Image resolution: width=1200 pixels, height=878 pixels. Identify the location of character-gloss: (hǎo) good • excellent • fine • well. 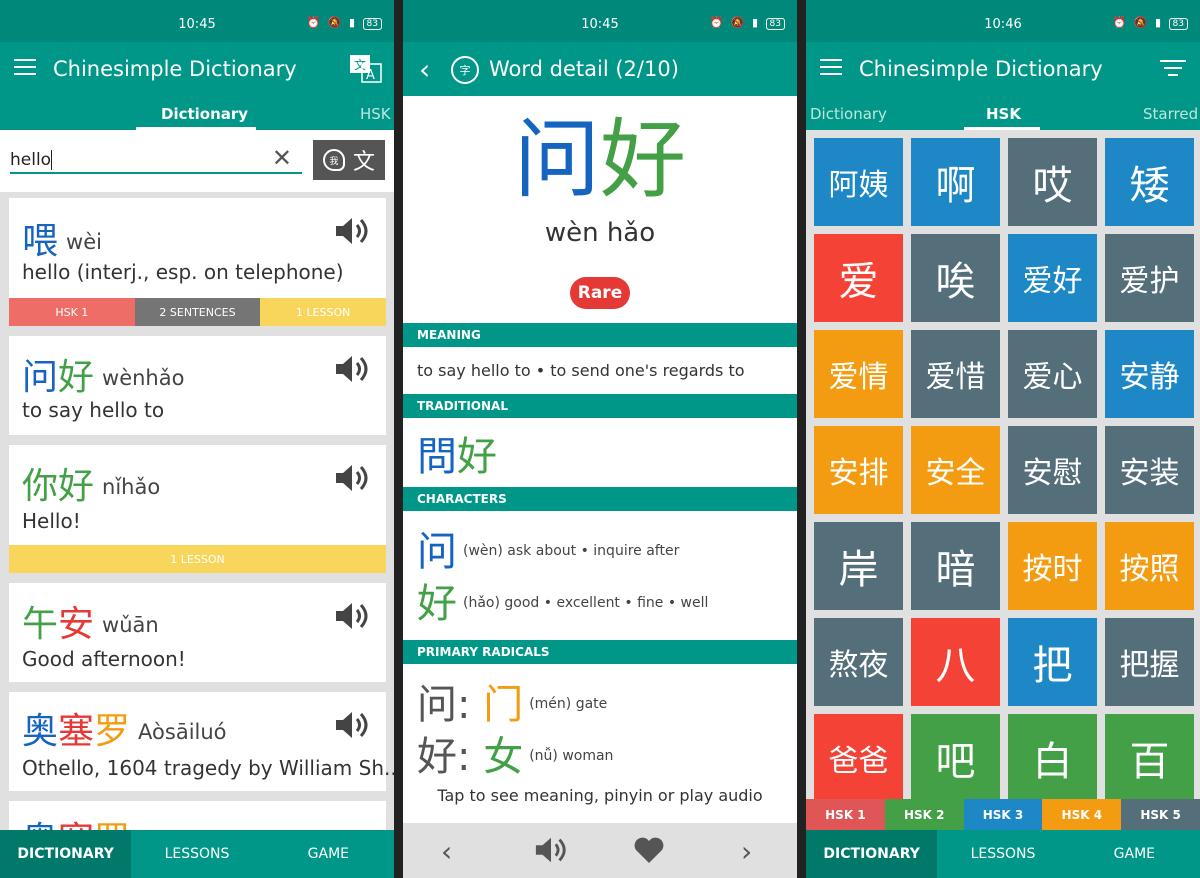
(586, 603).